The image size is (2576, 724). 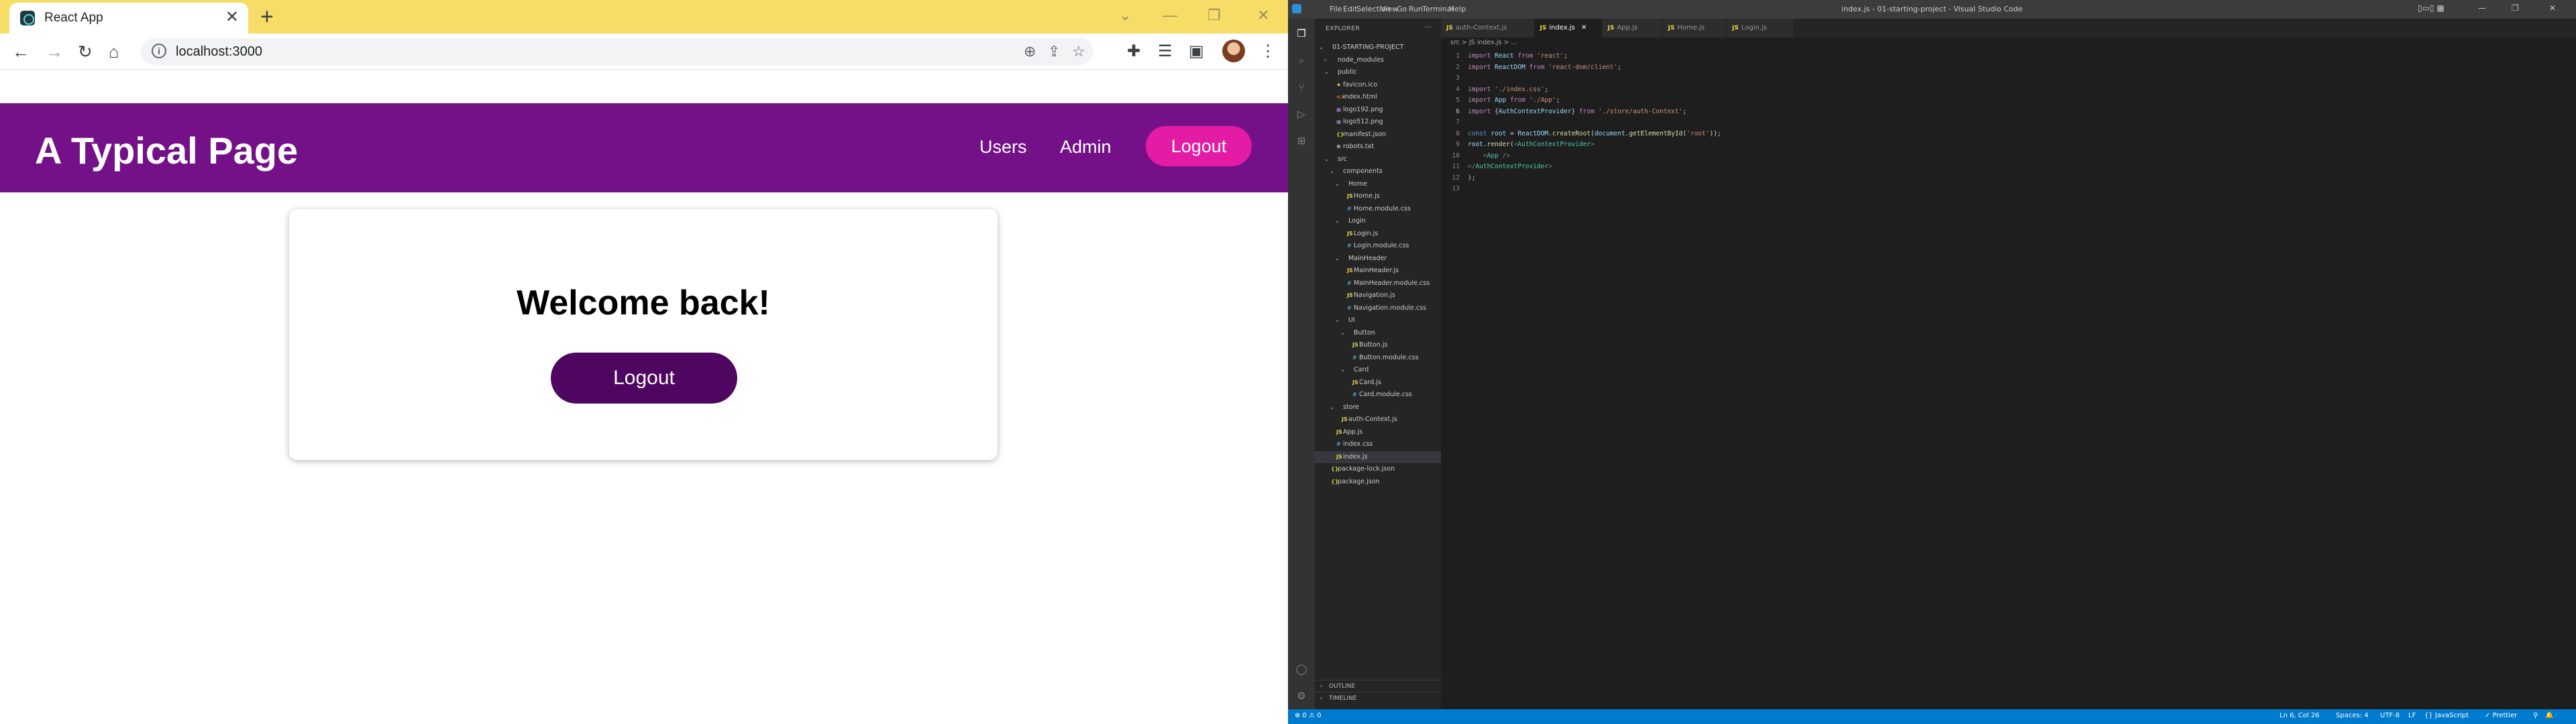 What do you see at coordinates (1301, 87) in the screenshot?
I see `source-control-icon: ⑂` at bounding box center [1301, 87].